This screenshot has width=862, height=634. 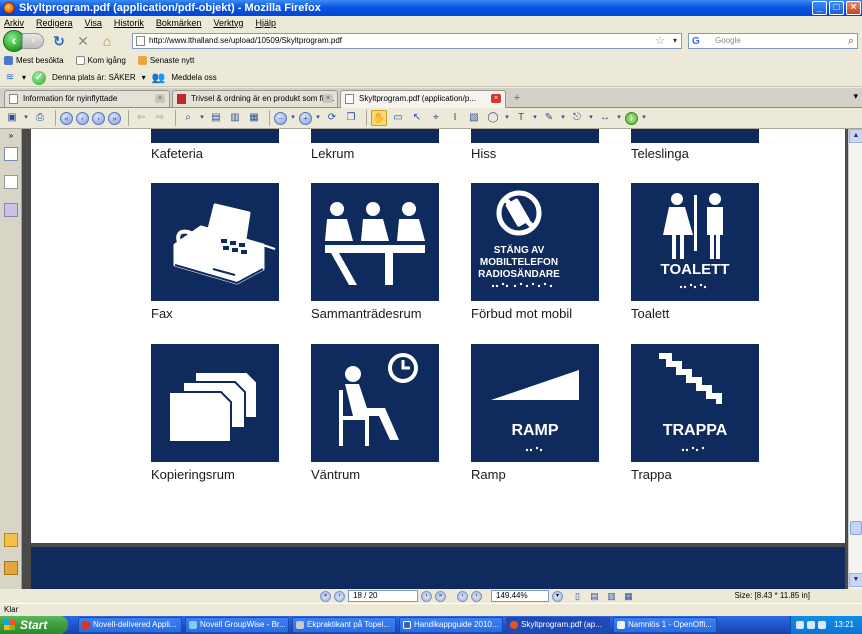 I want to click on zoom-out-icon: −, so click(x=280, y=118).